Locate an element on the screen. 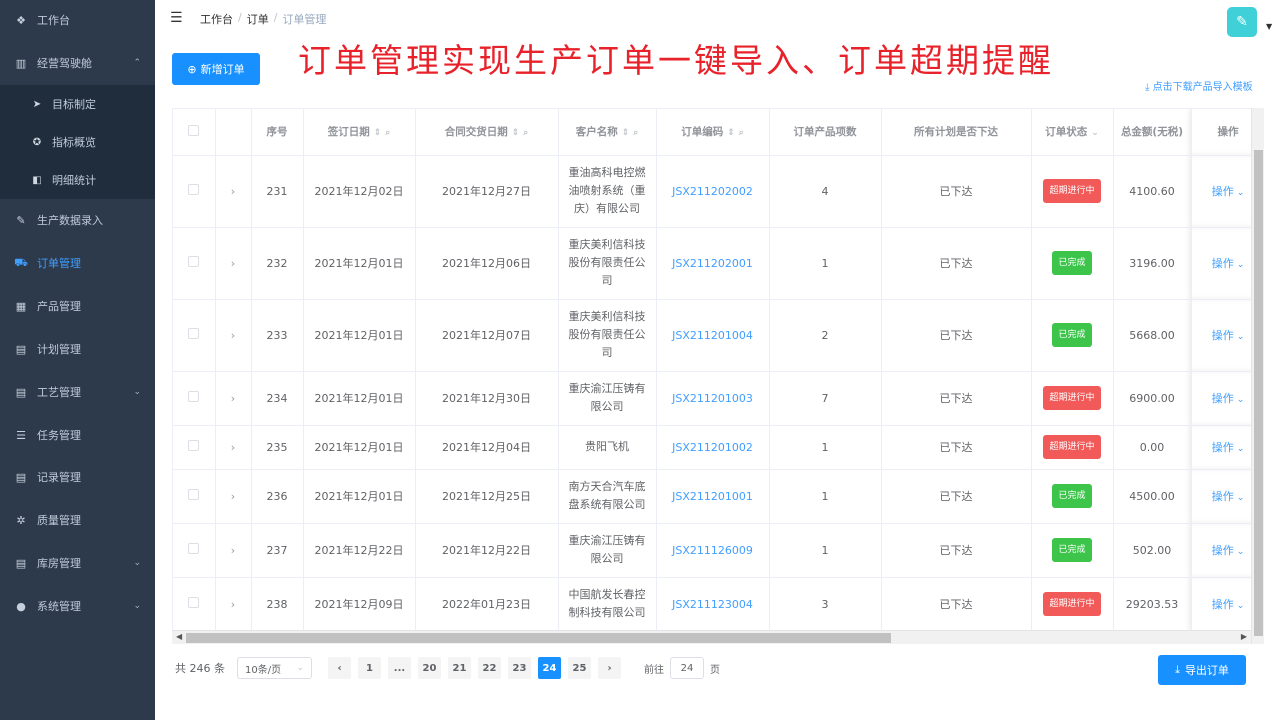 This screenshot has width=1280, height=720. vertical-scrollbar is located at coordinates (1257, 376).